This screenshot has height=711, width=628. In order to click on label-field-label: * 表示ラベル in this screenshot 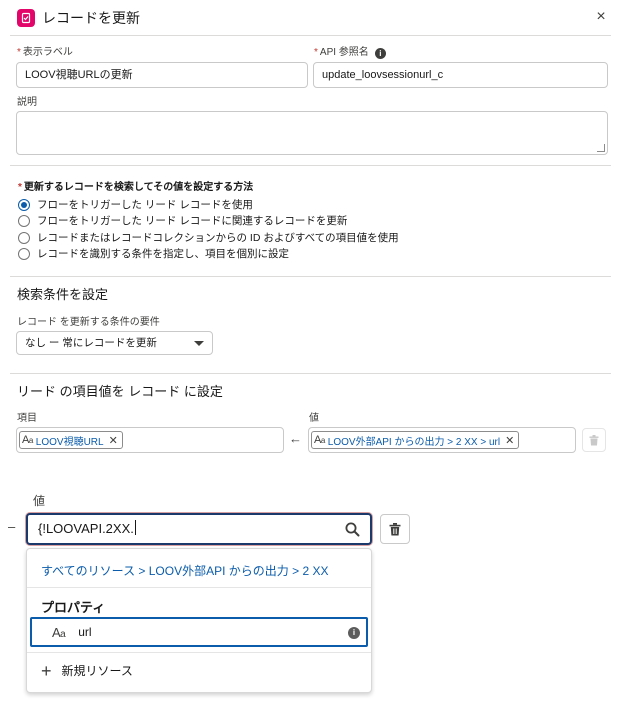, I will do `click(45, 52)`.